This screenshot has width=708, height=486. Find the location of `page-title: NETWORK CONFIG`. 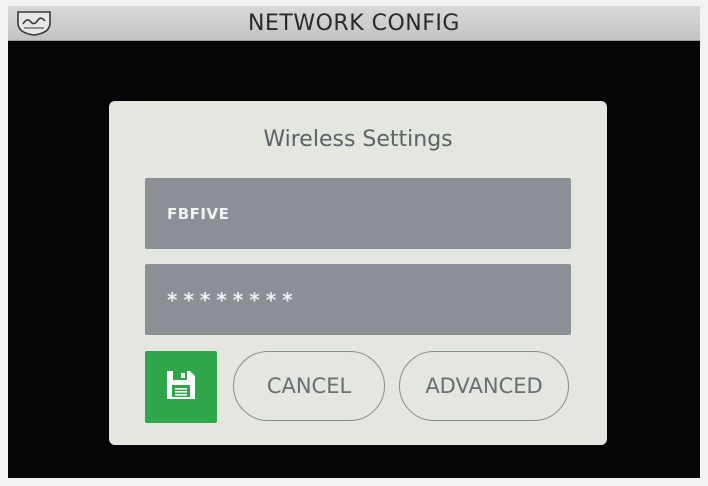

page-title: NETWORK CONFIG is located at coordinates (354, 23).